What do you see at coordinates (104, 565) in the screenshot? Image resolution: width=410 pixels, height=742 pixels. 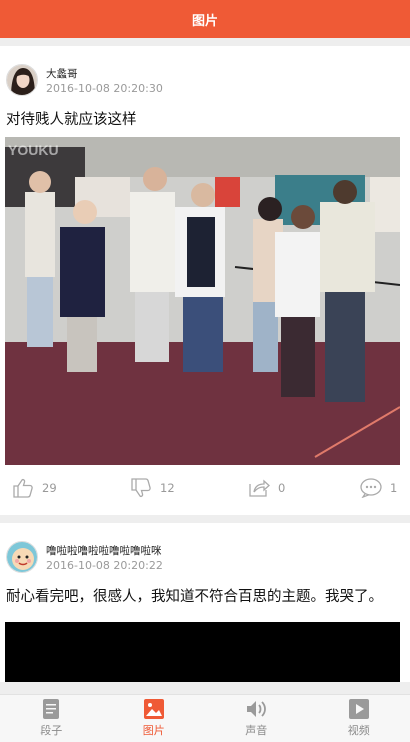 I see `post-time: 2016-10-08 20:20:22` at bounding box center [104, 565].